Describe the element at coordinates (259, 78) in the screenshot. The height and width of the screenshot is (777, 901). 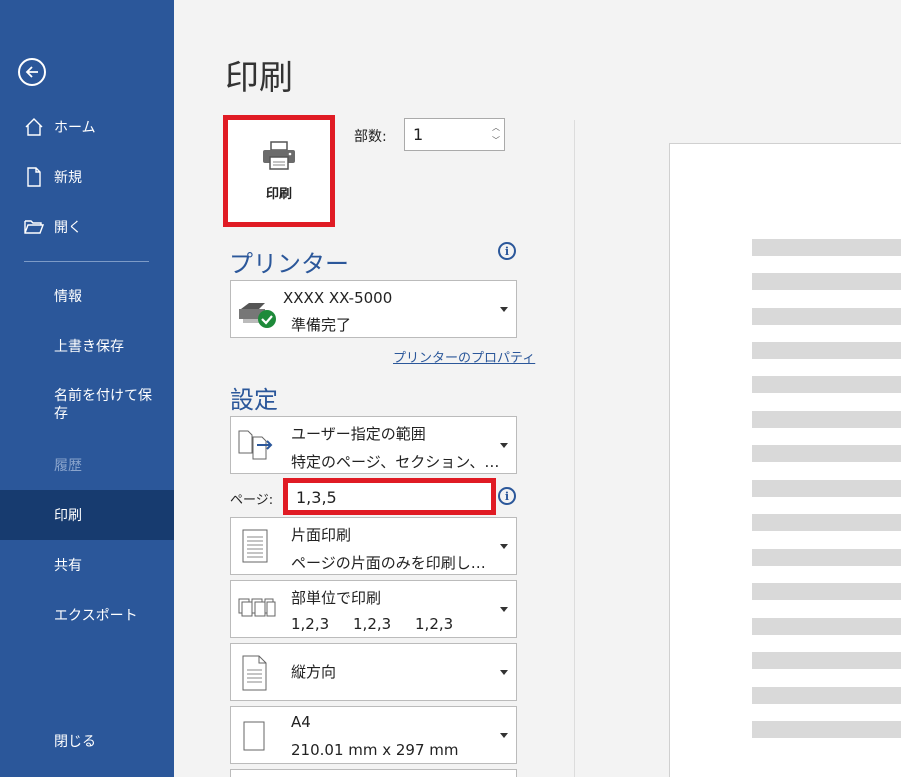
I see `page-title: 印刷` at that location.